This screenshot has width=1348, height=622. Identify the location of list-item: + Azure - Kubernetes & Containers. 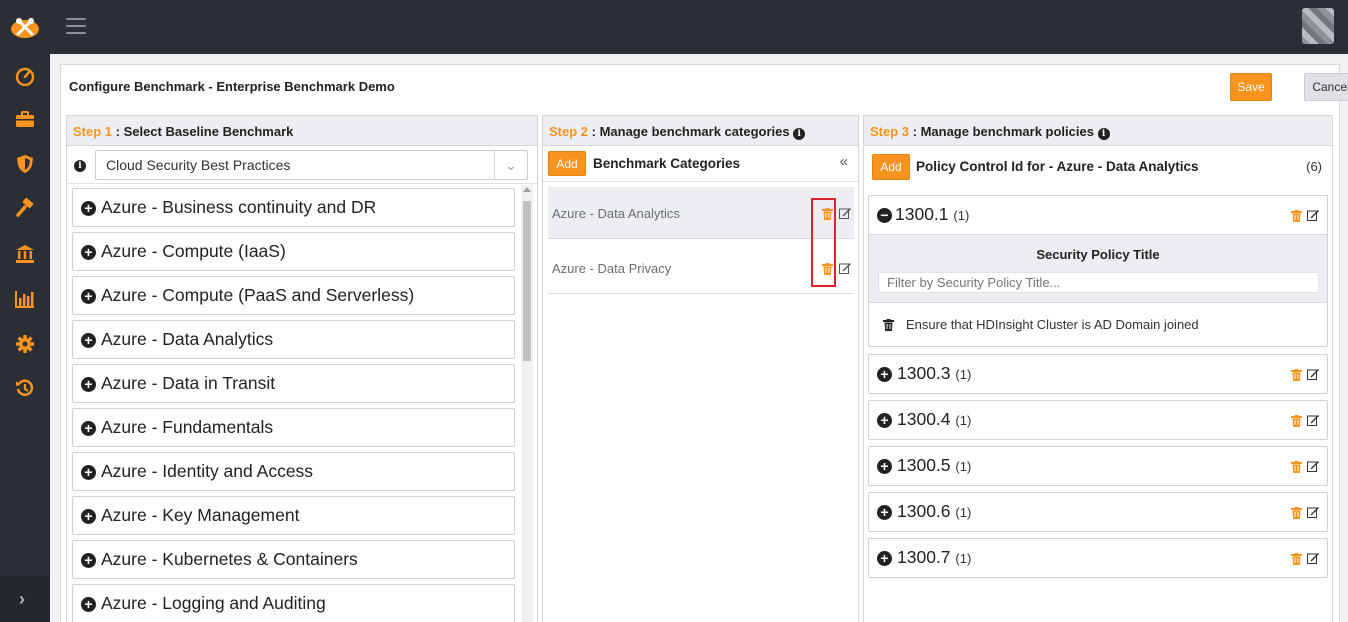
(293, 559).